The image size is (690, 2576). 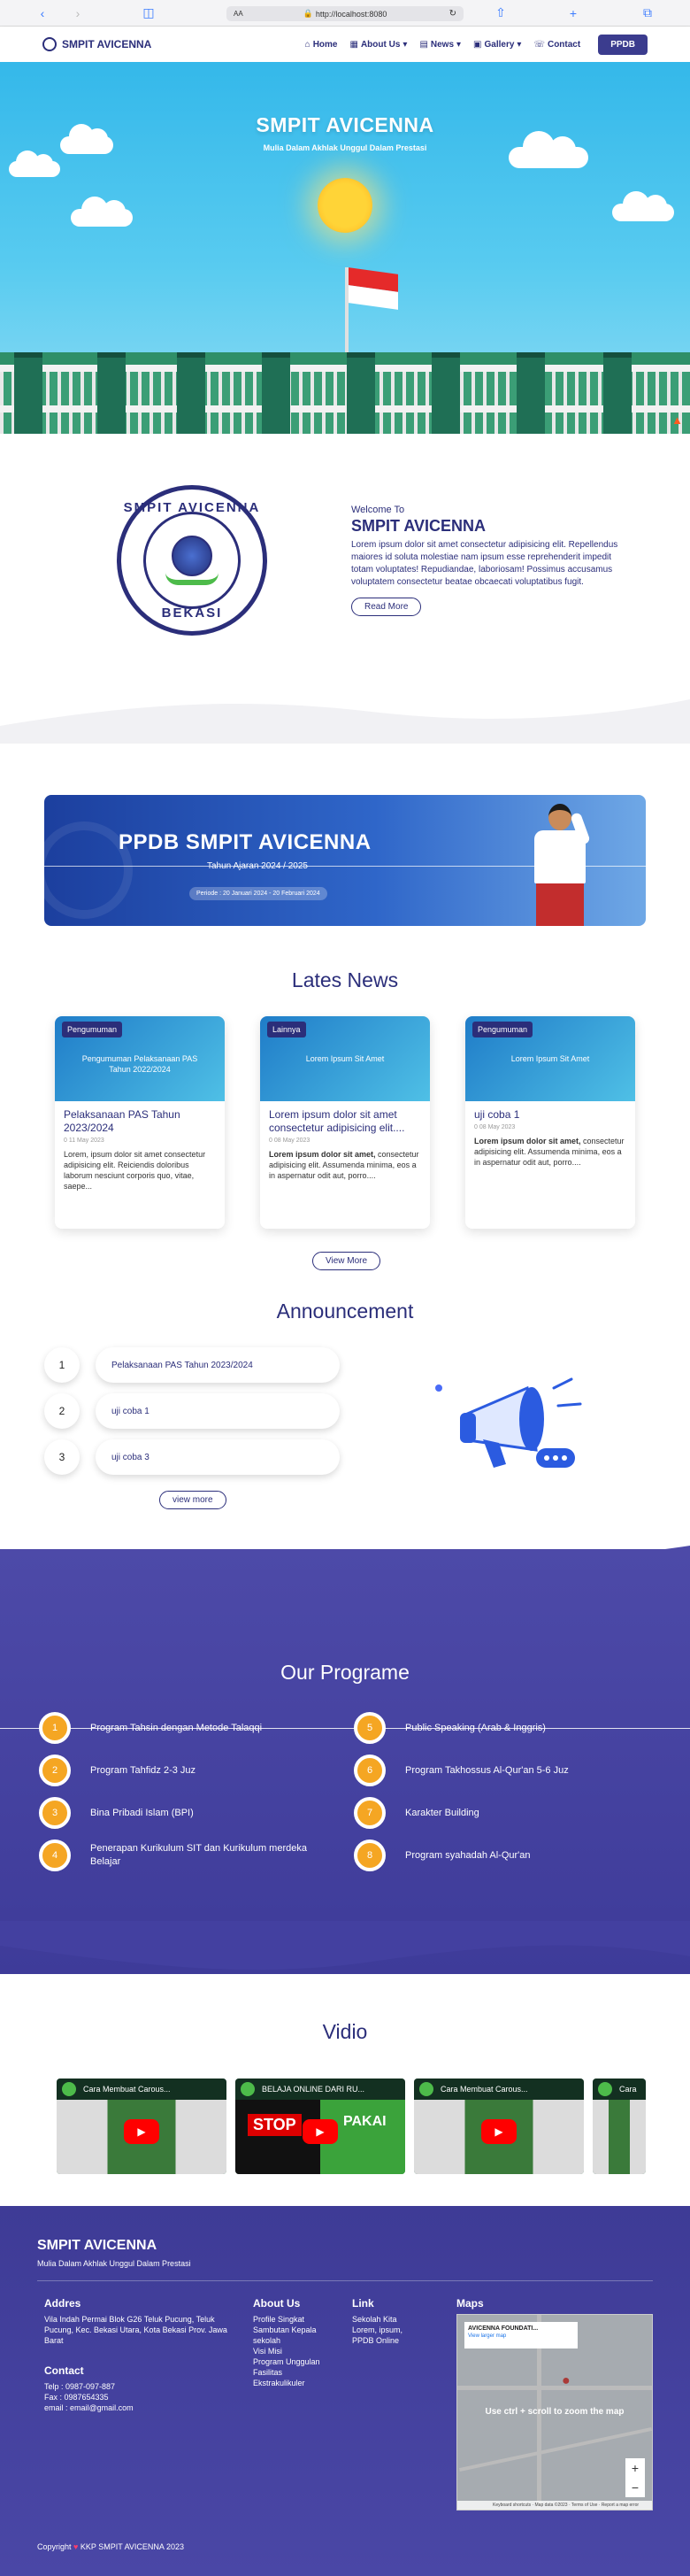 I want to click on book-icon: ◫, so click(x=148, y=12).